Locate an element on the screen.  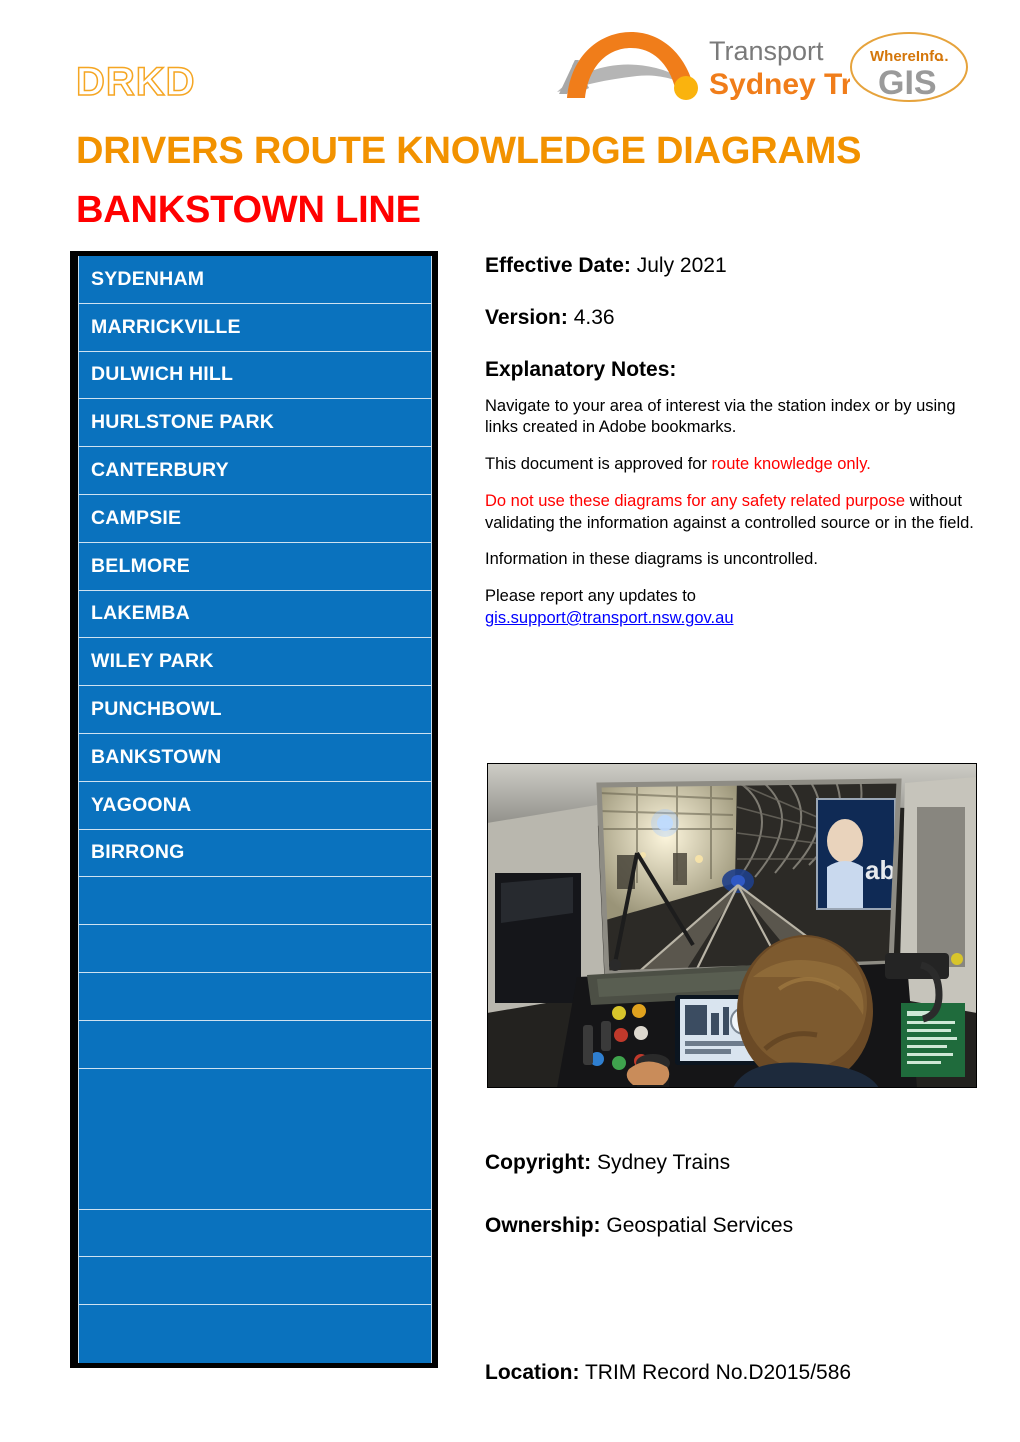
version-label: Version: is located at coordinates (526, 318).